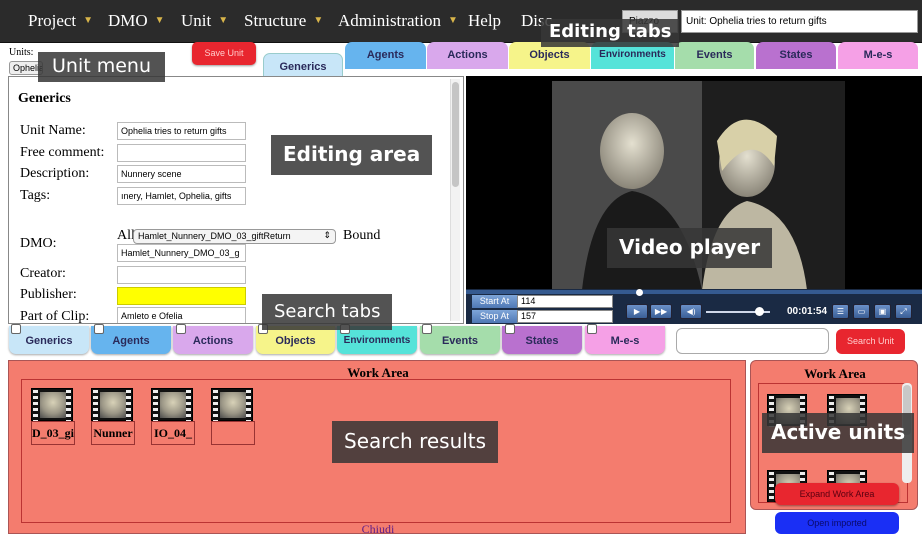 Image resolution: width=922 pixels, height=534 pixels. I want to click on generics-checkbox, so click(16, 329).